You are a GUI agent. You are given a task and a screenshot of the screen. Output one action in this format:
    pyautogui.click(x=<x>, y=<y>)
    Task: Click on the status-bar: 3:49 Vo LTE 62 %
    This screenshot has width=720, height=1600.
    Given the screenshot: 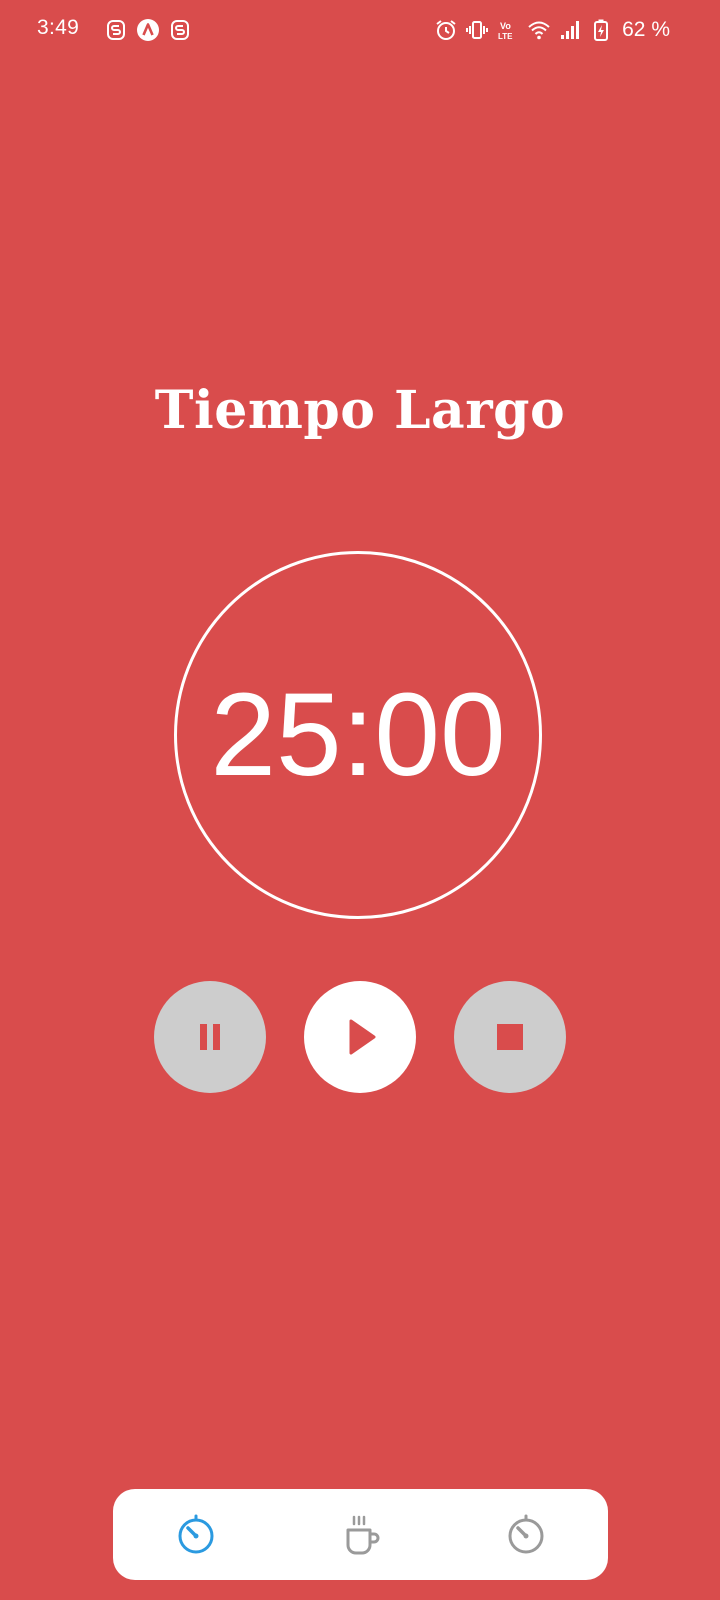 What is the action you would take?
    pyautogui.click(x=360, y=31)
    